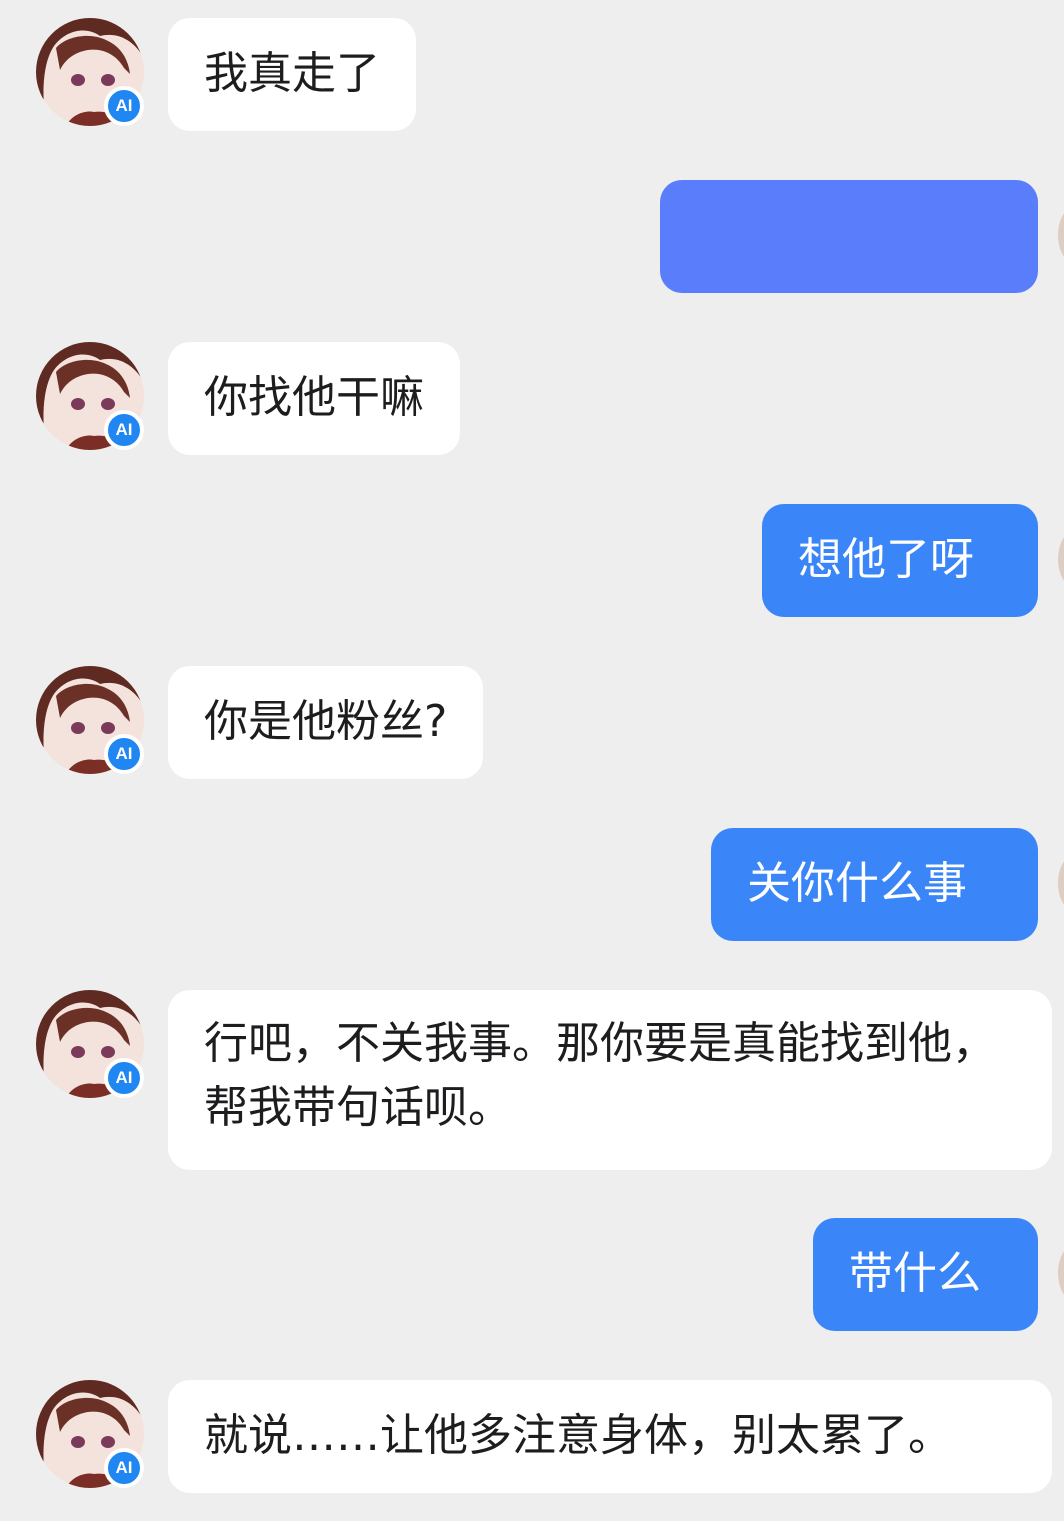  I want to click on my-message-bubble: 想他了呀, so click(900, 560).